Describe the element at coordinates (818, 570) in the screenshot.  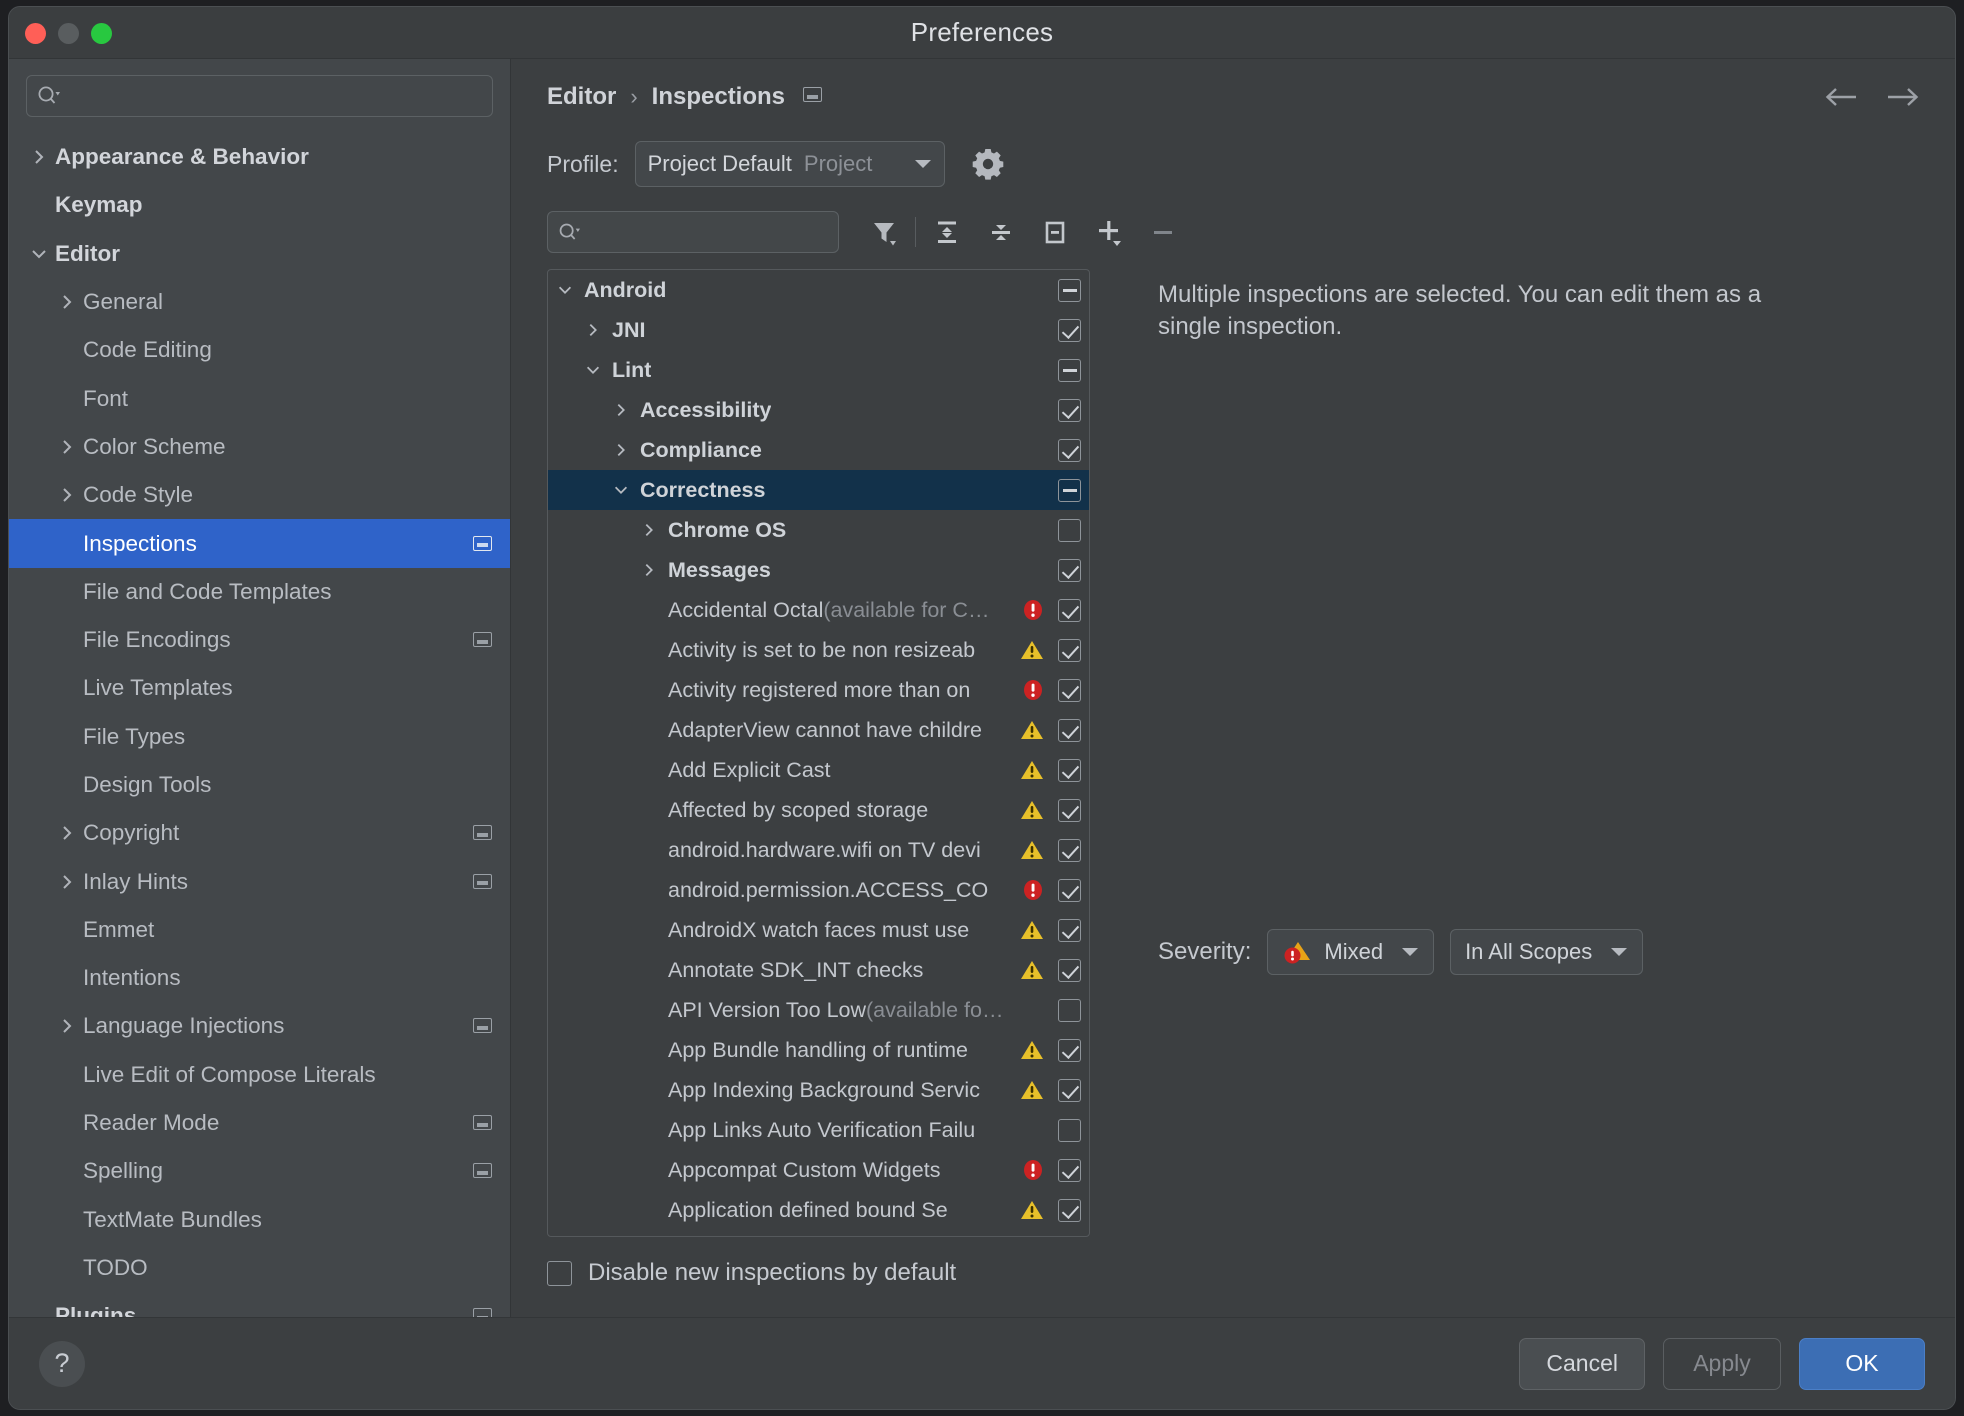
I see `tree-row: Messages` at that location.